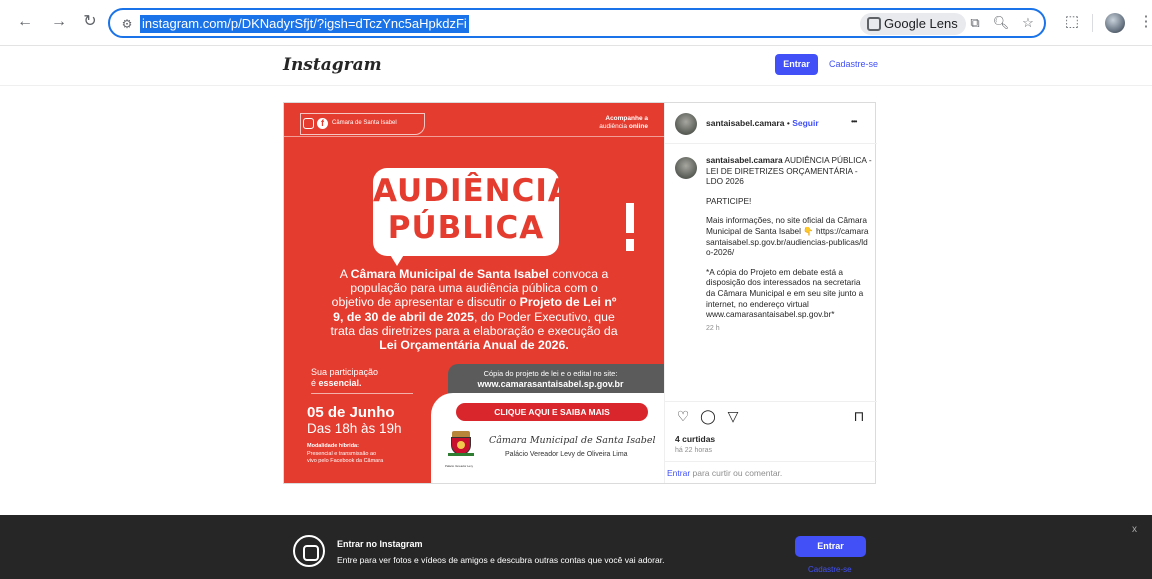 The width and height of the screenshot is (1152, 579). I want to click on participation-line-1: Sua participação, so click(345, 372).